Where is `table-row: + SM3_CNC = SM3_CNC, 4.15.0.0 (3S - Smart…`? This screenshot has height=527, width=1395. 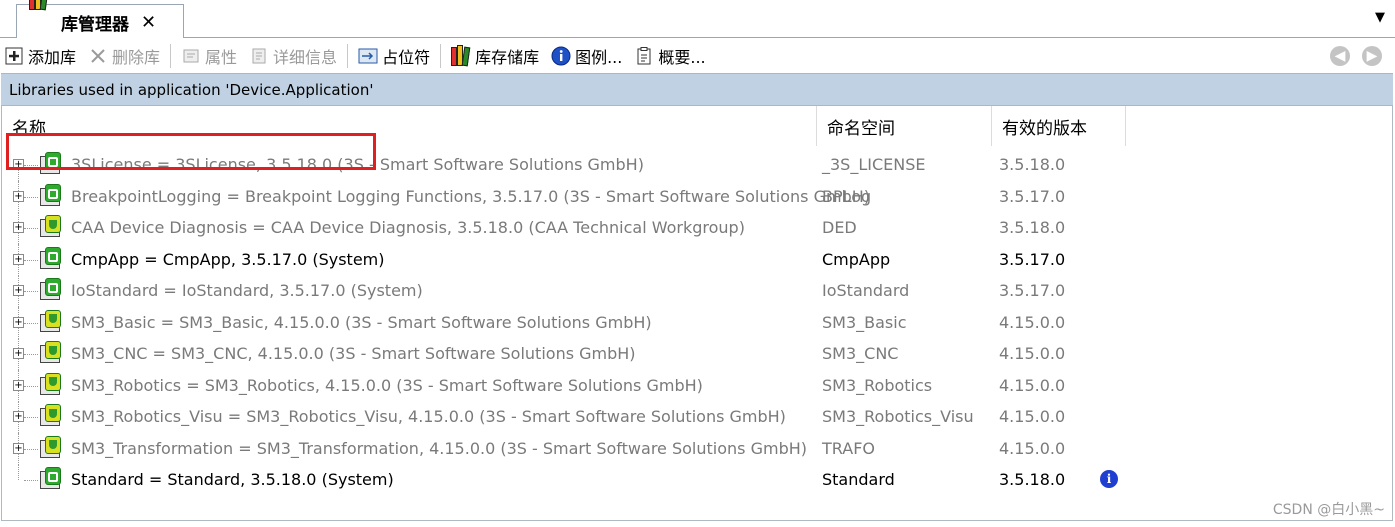 table-row: + SM3_CNC = SM3_CNC, 4.15.0.0 (3S - Smart… is located at coordinates (697, 354).